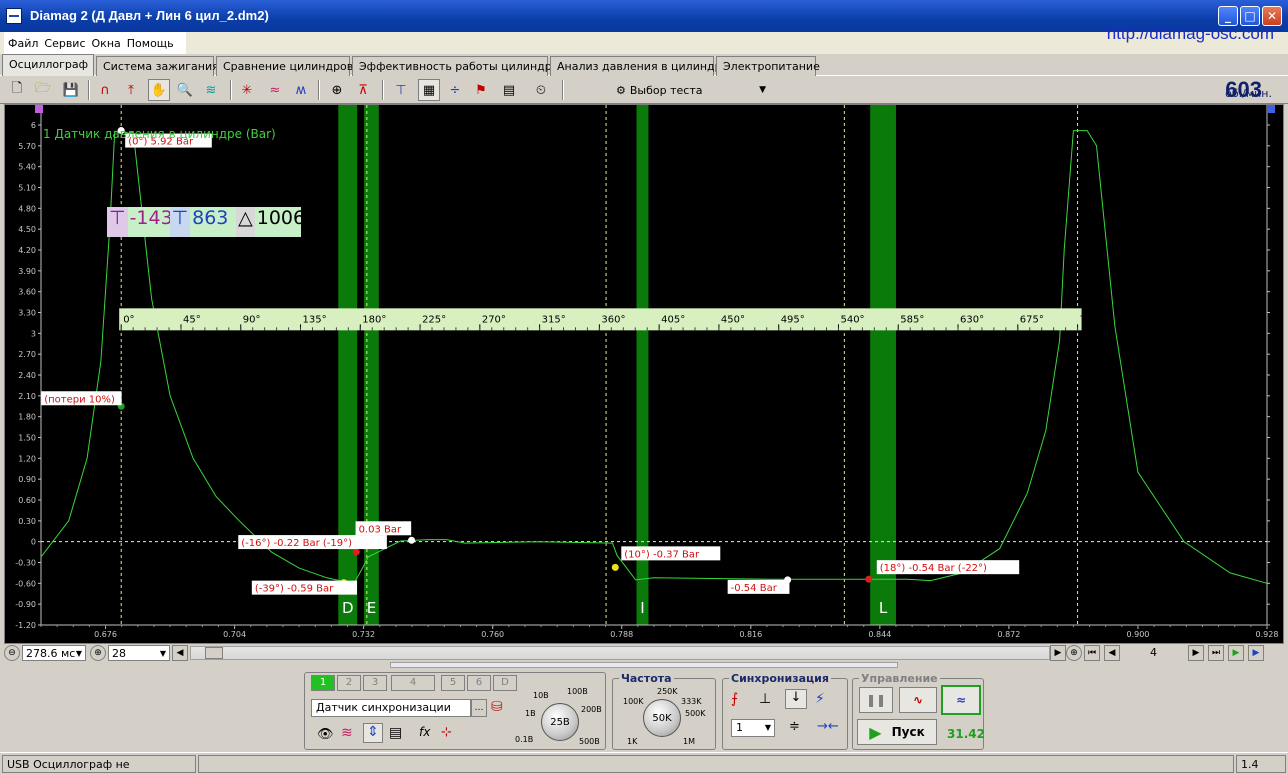  Describe the element at coordinates (794, 726) in the screenshot. I see `sync-level-icon: ≑` at that location.